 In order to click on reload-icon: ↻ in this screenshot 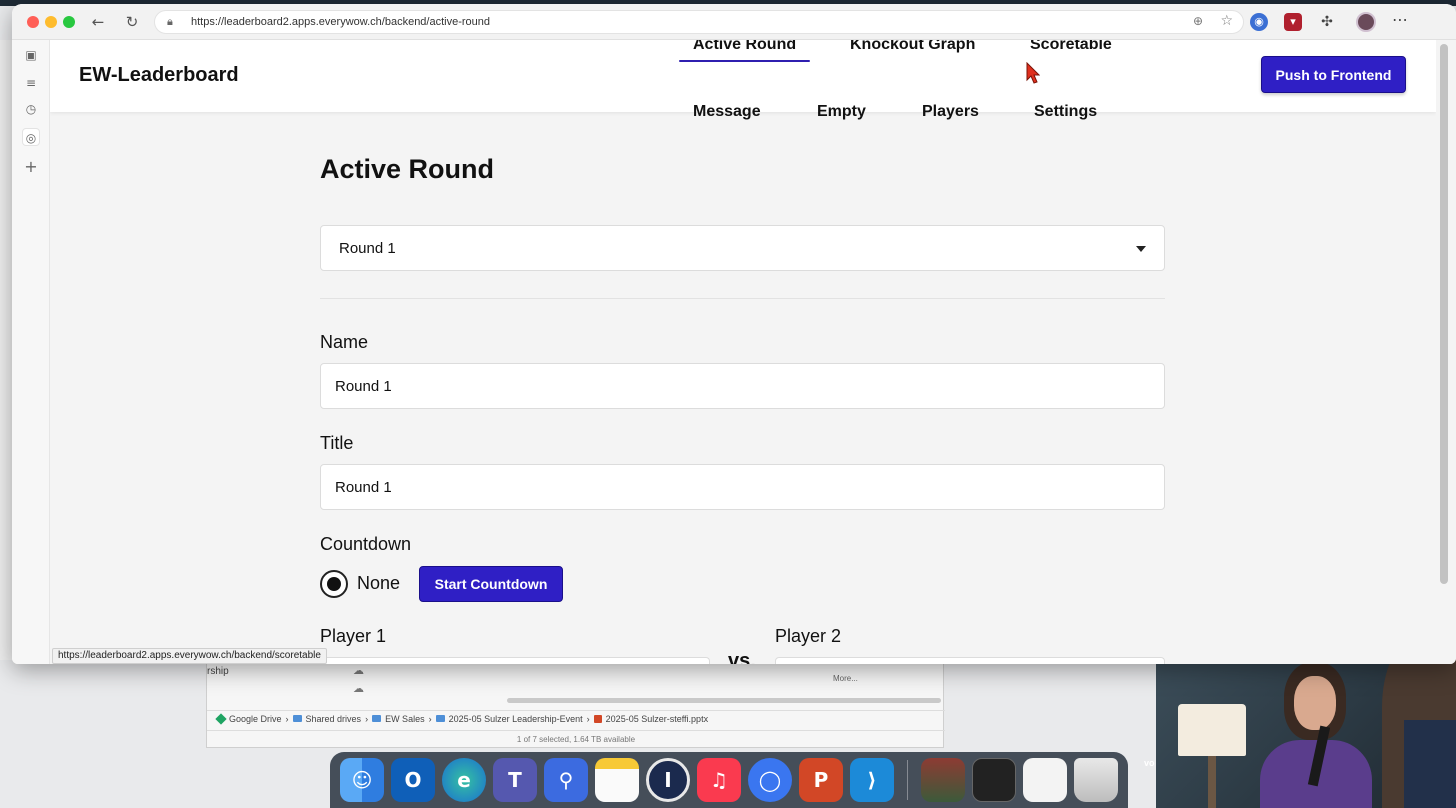, I will do `click(132, 22)`.